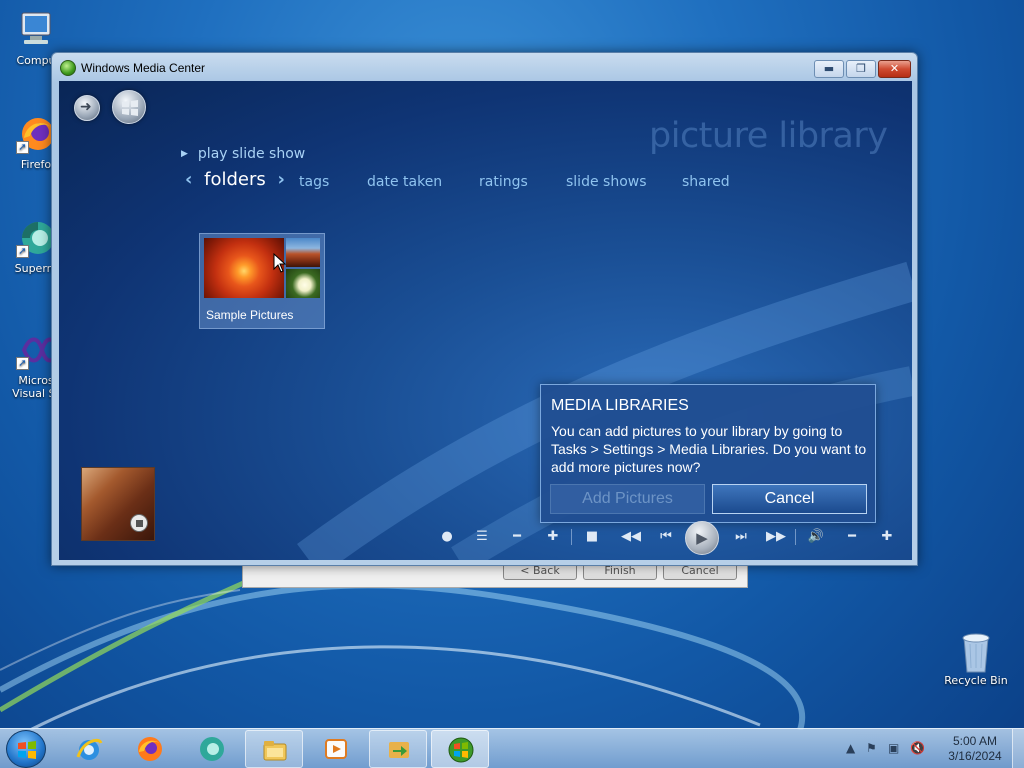 This screenshot has width=1024, height=768. Describe the element at coordinates (917, 748) in the screenshot. I see `volume-muted-icon: 🔇` at that location.